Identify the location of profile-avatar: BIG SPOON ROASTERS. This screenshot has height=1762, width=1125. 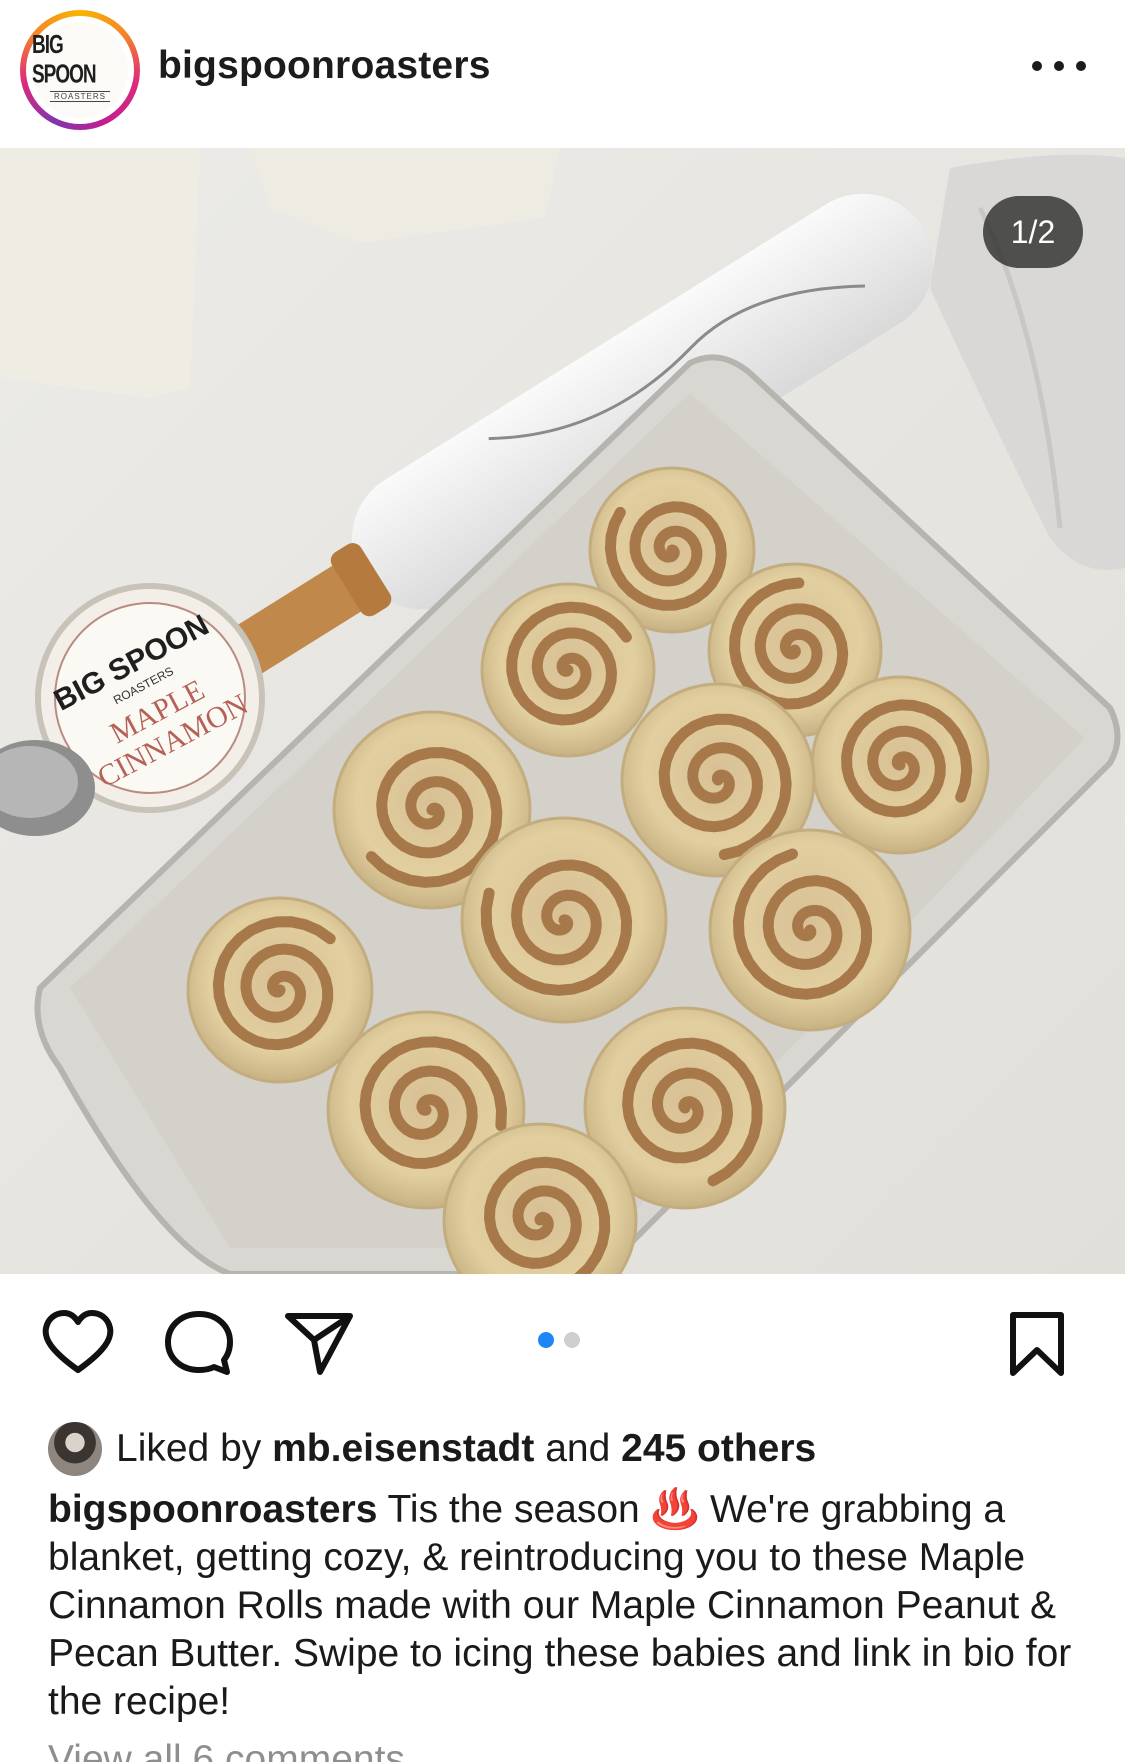
(80, 70).